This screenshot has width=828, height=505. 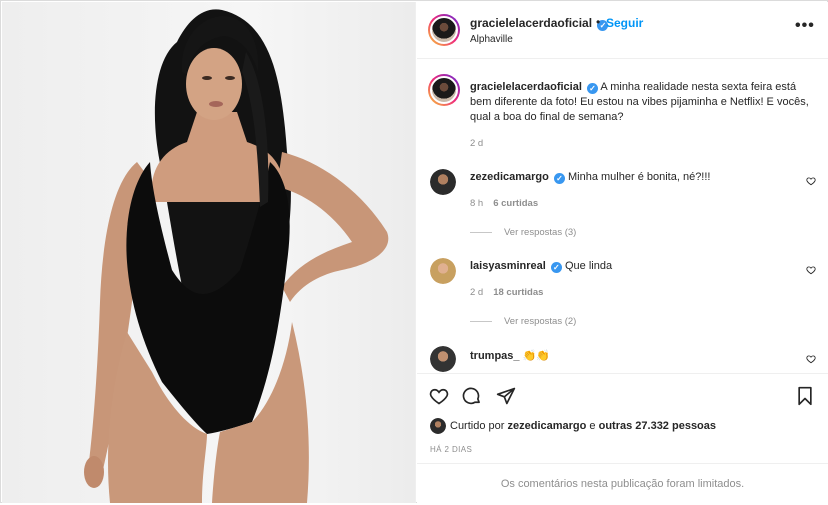 I want to click on comment-icon, so click(x=472, y=396).